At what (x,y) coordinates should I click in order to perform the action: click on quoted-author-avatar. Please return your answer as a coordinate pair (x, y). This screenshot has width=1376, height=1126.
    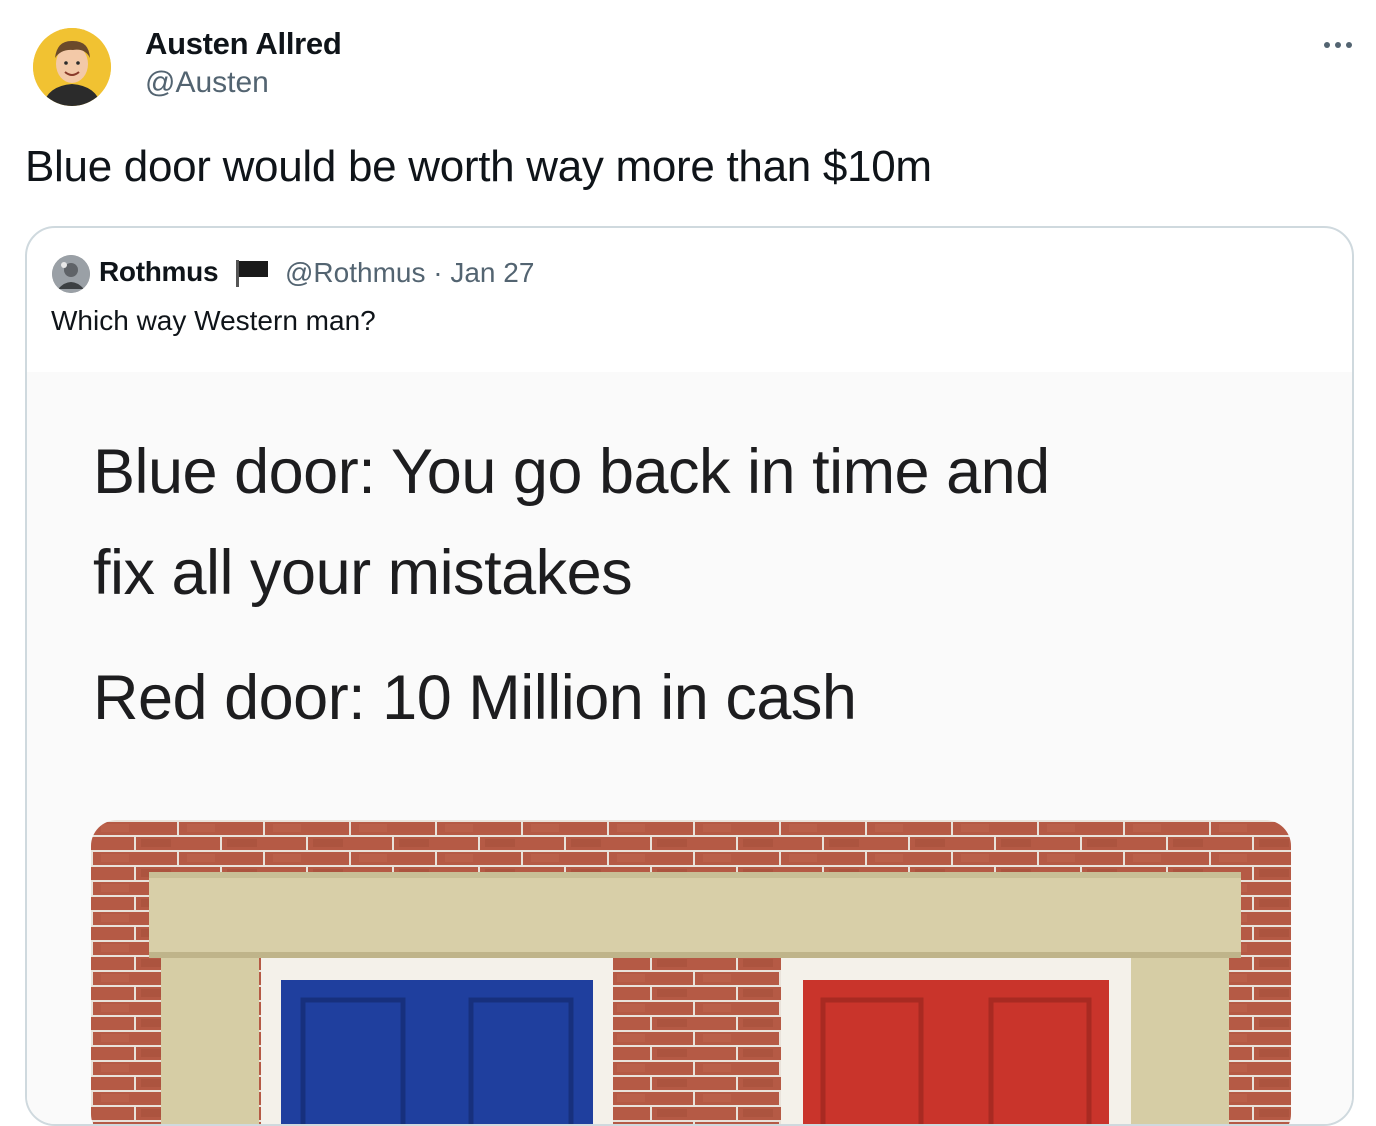
    Looking at the image, I should click on (71, 274).